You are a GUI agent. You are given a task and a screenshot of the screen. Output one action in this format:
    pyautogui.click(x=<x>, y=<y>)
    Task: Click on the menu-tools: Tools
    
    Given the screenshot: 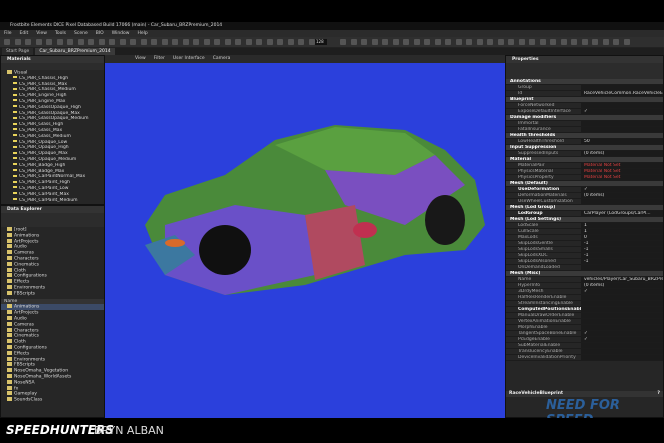 What is the action you would take?
    pyautogui.click(x=60, y=33)
    